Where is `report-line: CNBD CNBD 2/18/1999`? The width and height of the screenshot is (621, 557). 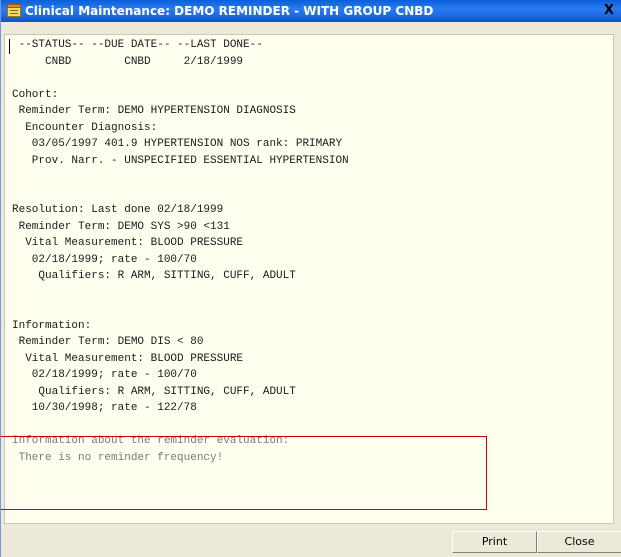 report-line: CNBD CNBD 2/18/1999 is located at coordinates (128, 61).